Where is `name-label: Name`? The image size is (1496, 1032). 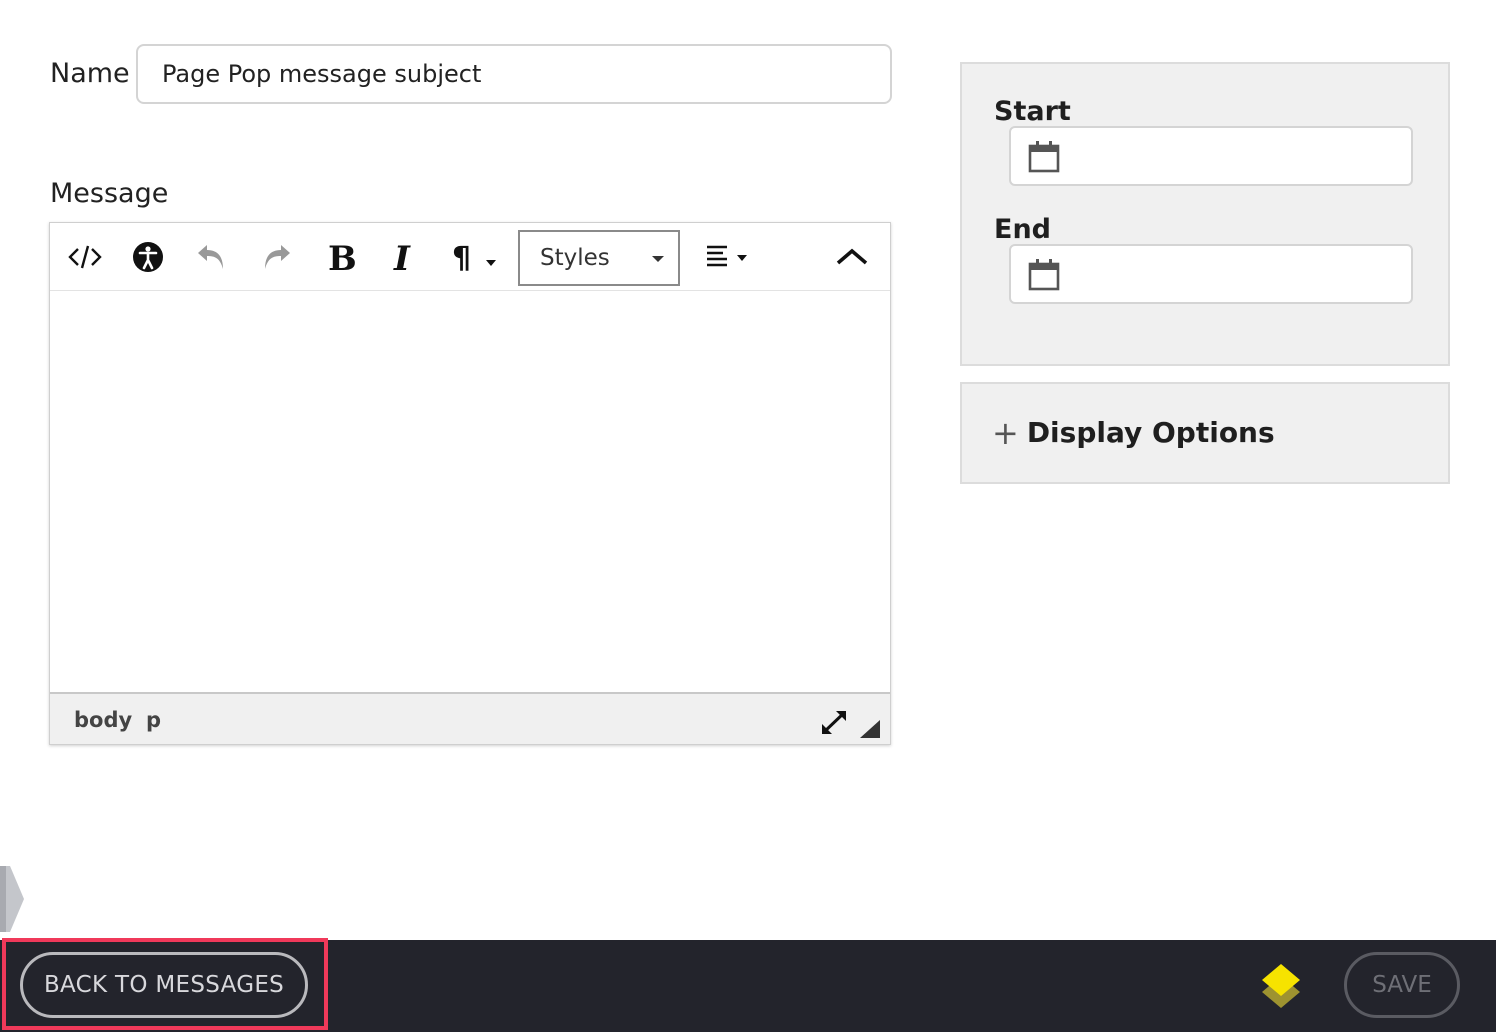 name-label: Name is located at coordinates (90, 73).